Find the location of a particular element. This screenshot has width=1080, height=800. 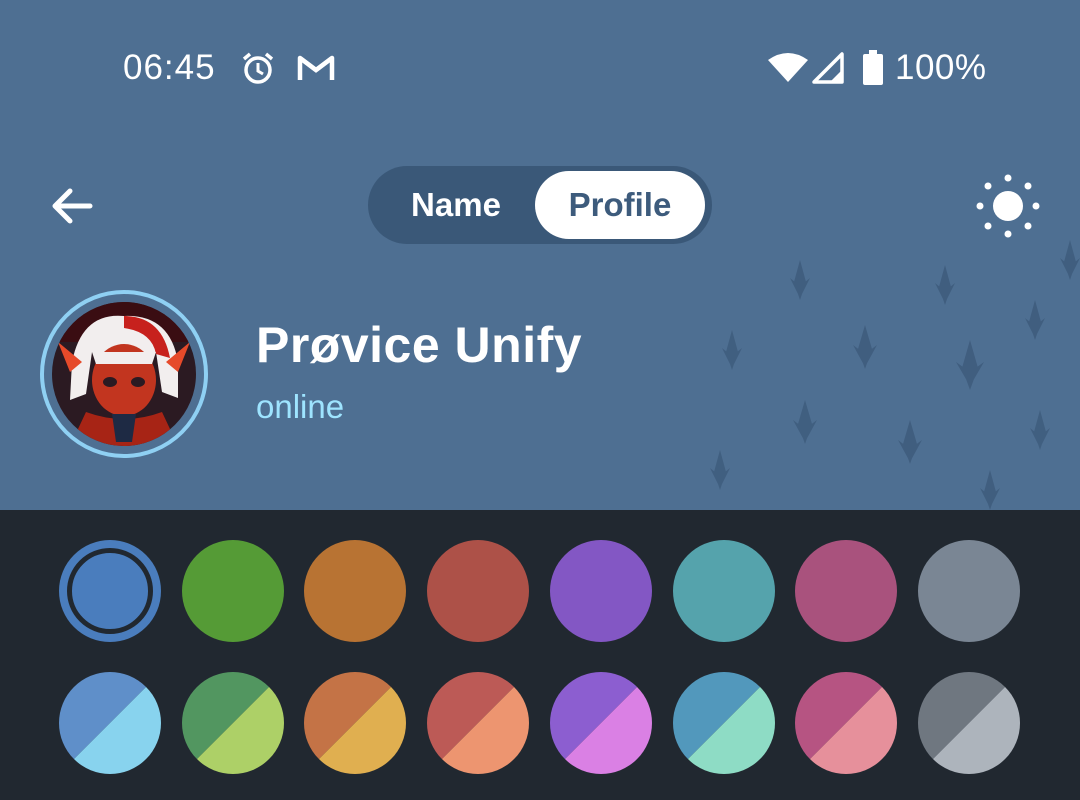

battery-icon is located at coordinates (873, 67).